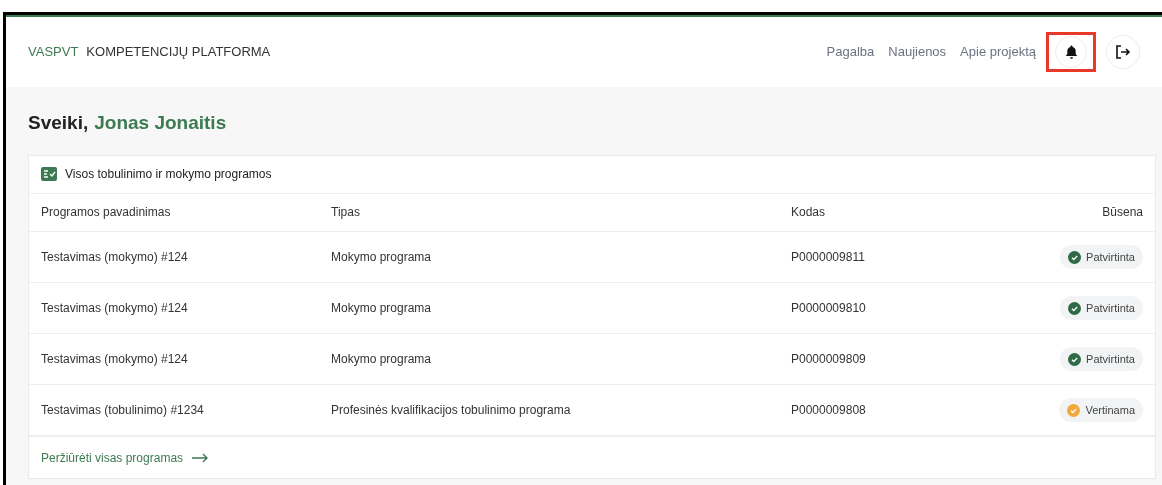  Describe the element at coordinates (998, 52) in the screenshot. I see `nav-link: Apie projektą` at that location.